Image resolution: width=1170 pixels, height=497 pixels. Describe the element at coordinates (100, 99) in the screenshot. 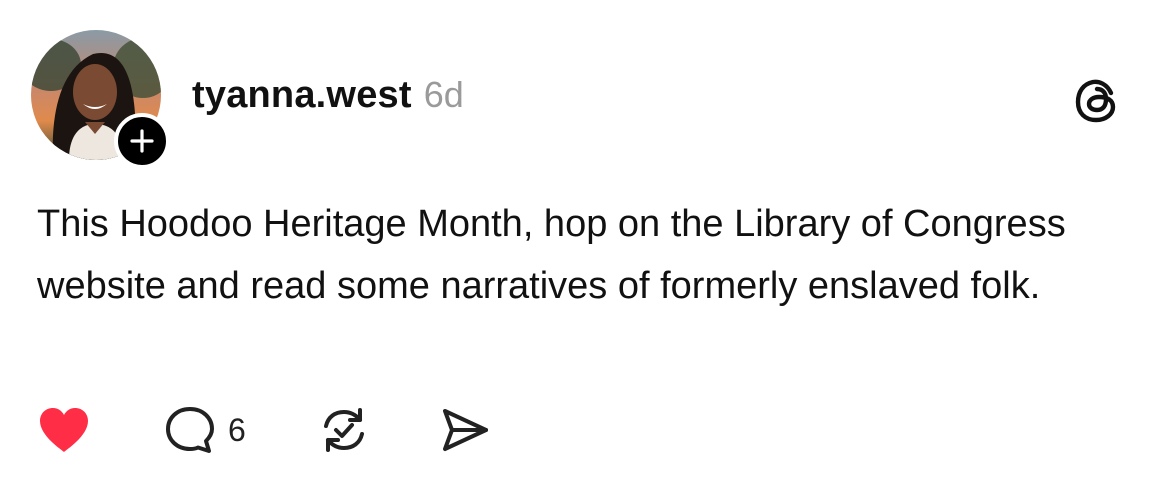

I see `avatar-container` at that location.